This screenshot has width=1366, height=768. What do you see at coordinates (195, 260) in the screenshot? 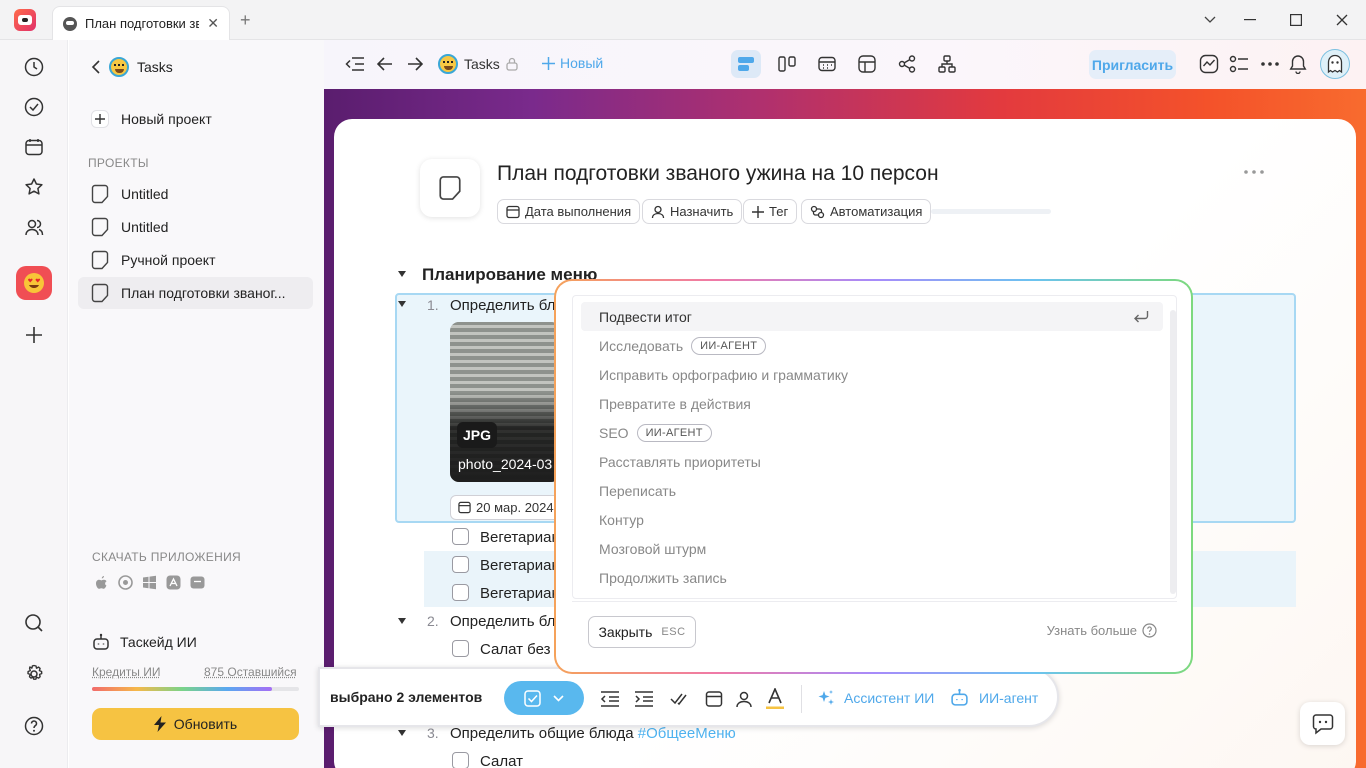
I see `project-item: Ручной проект` at bounding box center [195, 260].